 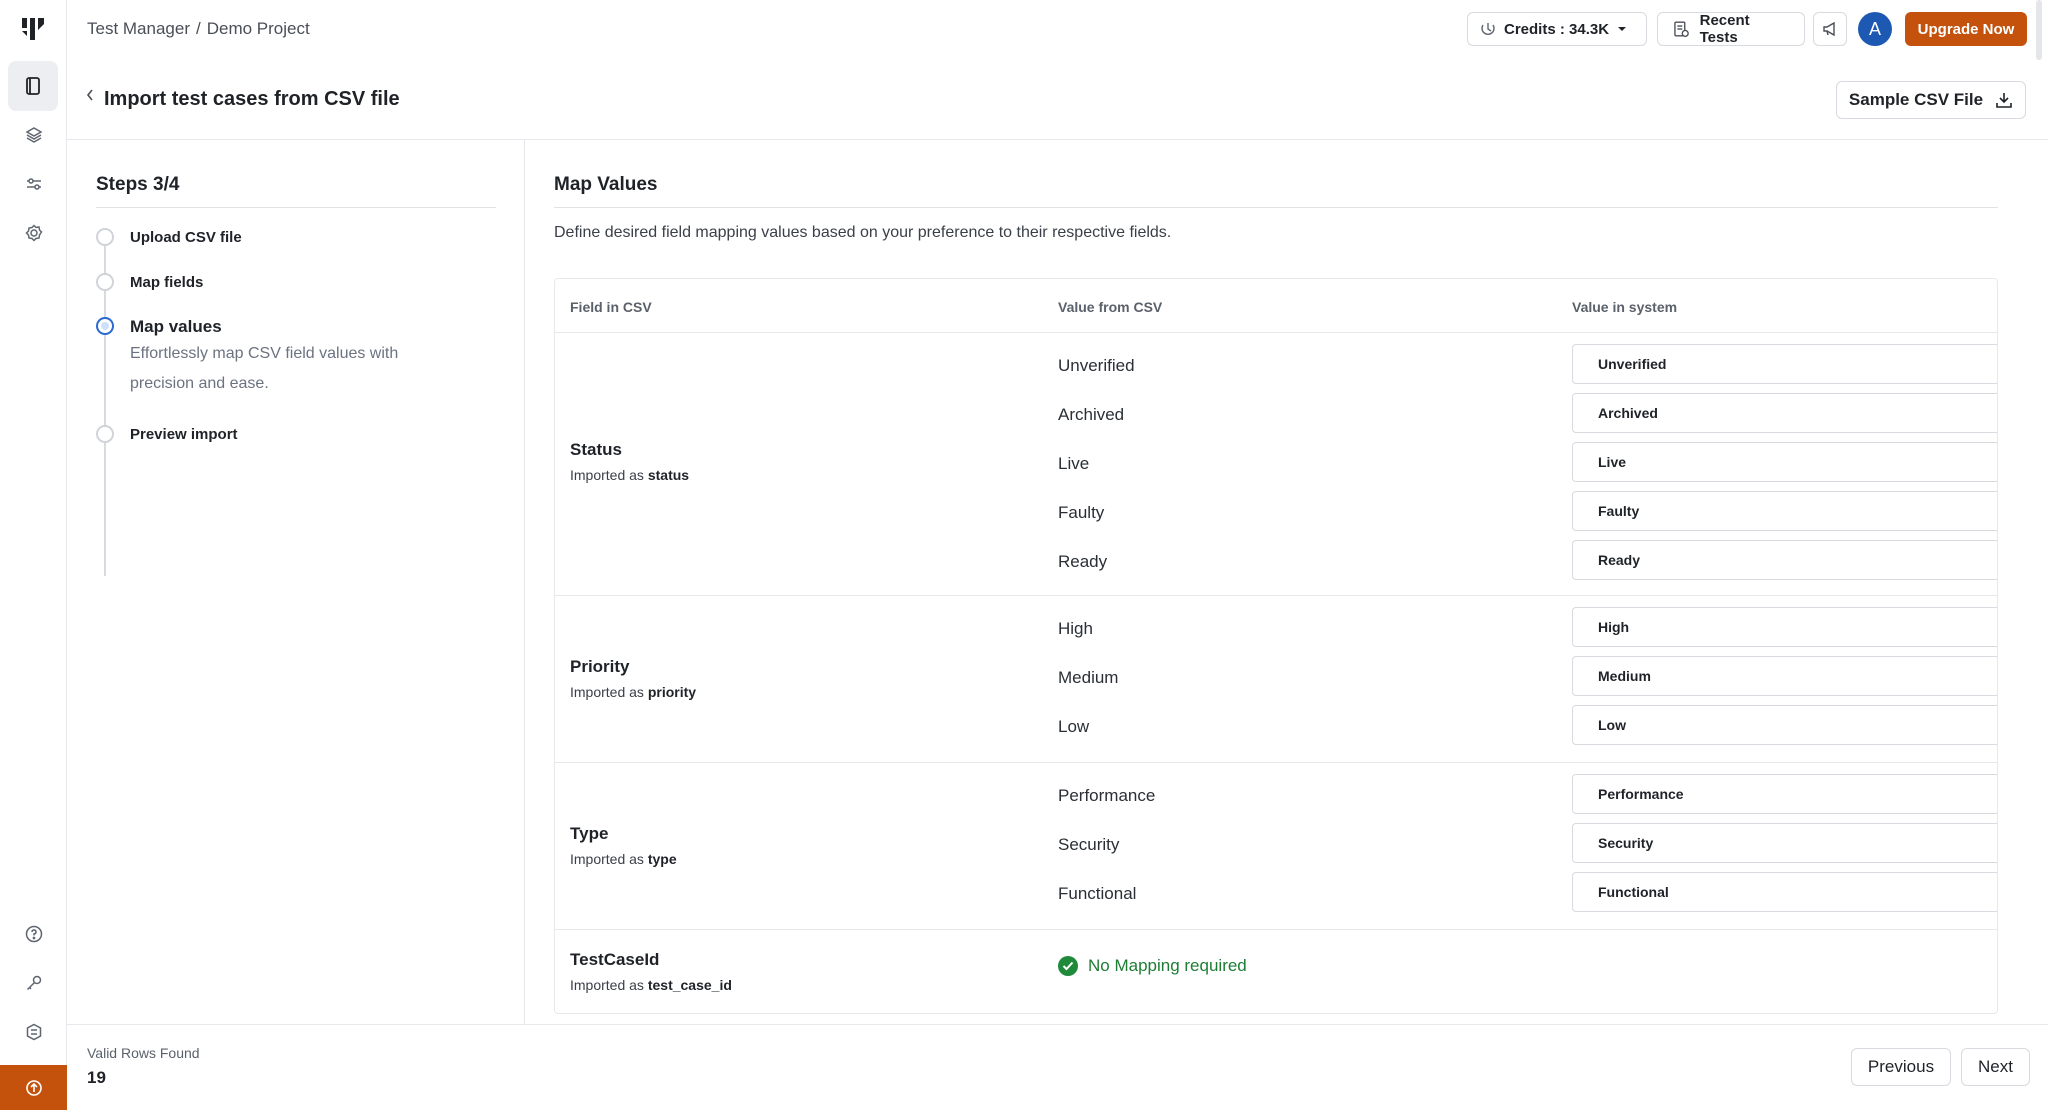 I want to click on no-mapping-status: No Mapping required, so click(x=1152, y=966).